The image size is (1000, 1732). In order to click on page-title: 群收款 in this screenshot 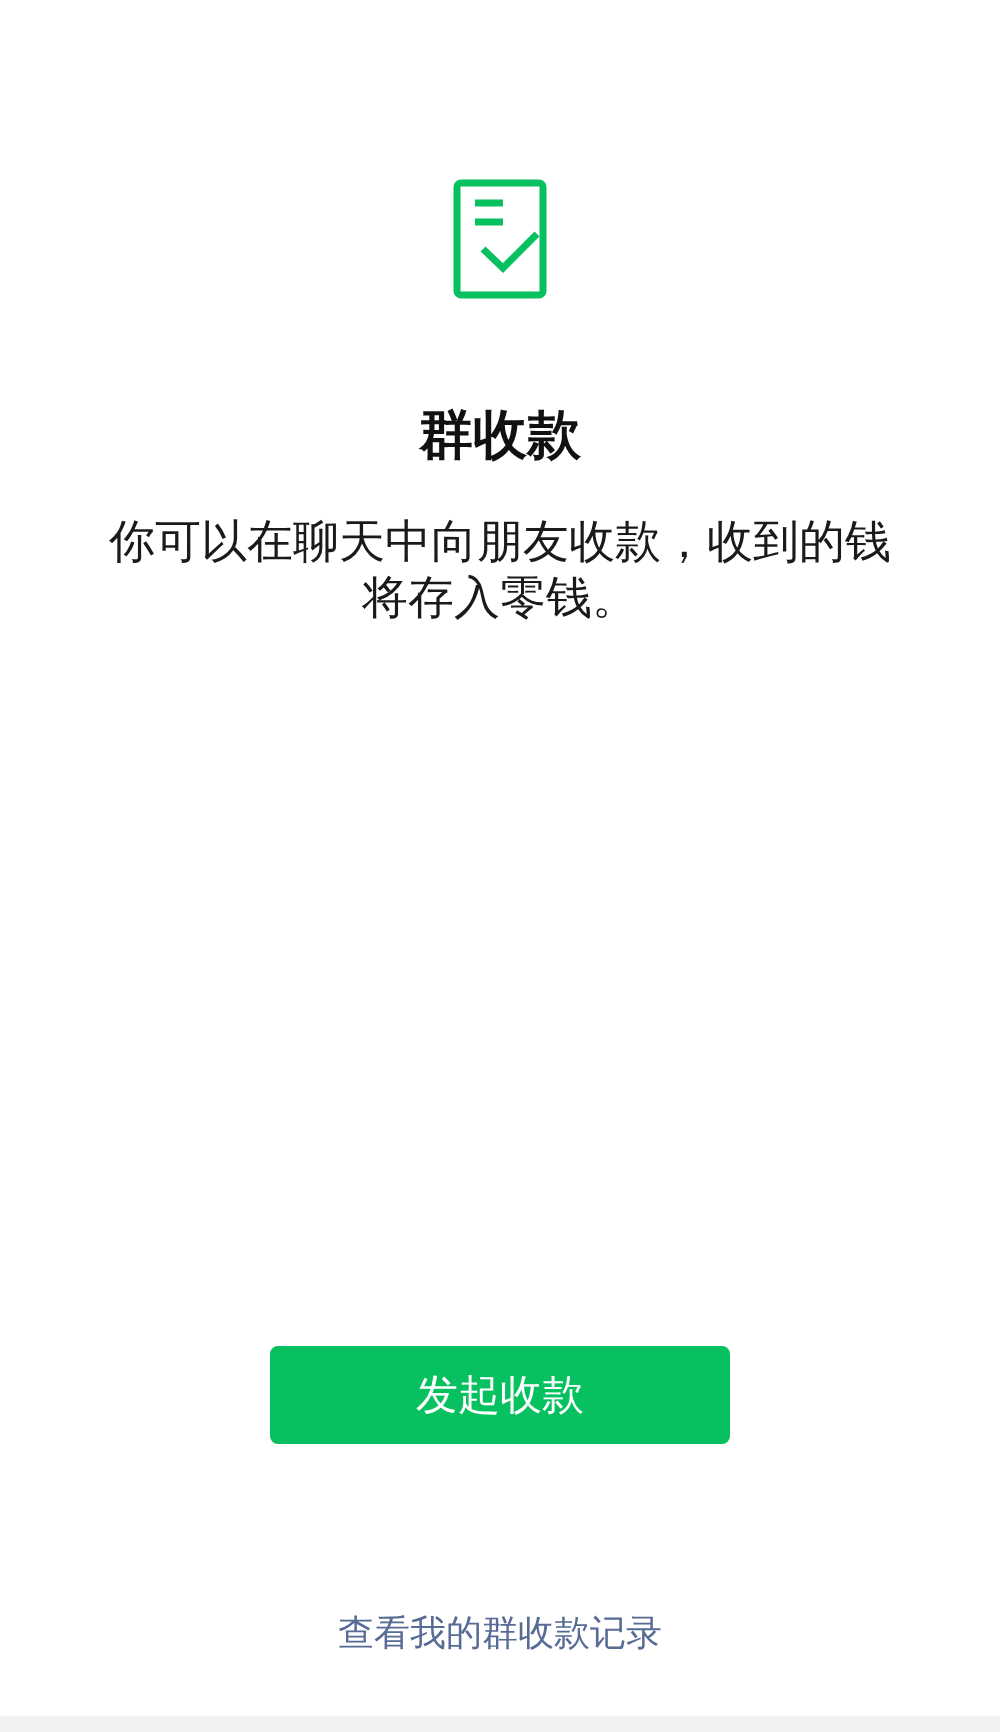, I will do `click(500, 435)`.